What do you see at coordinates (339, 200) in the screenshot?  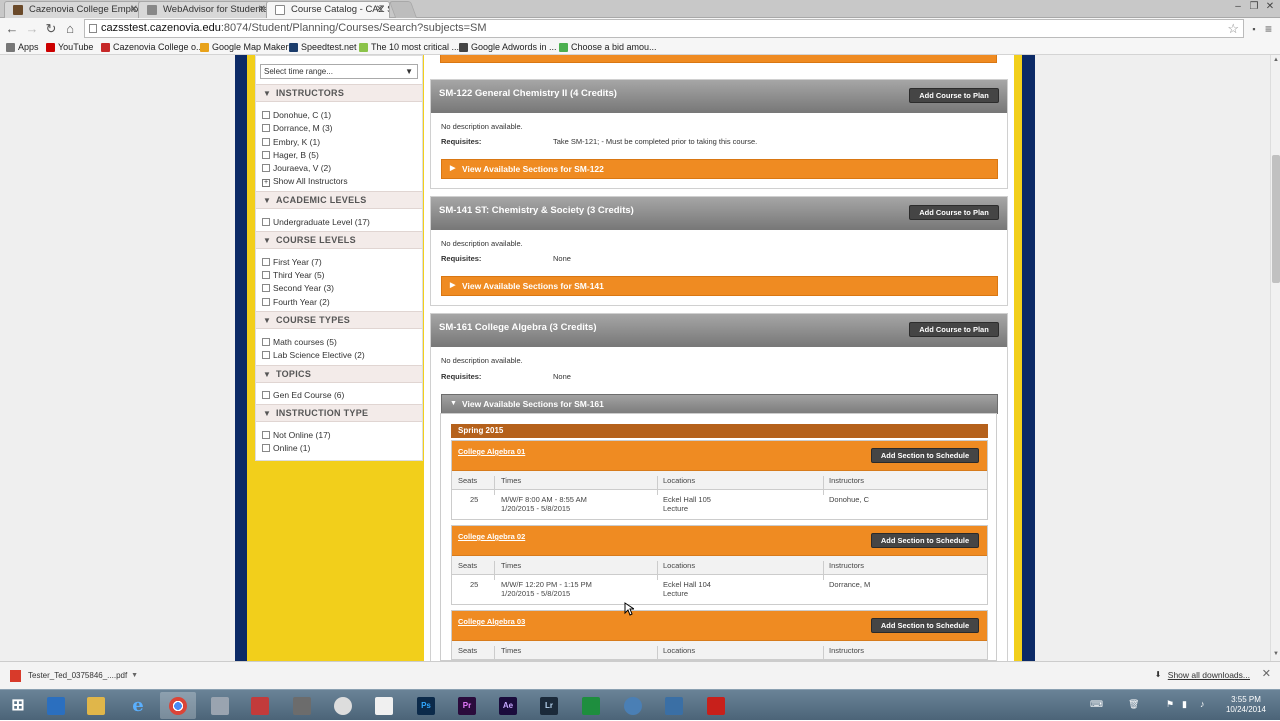 I see `facet-heading-academic-levels: ▼ ACADEMIC LEVELS` at bounding box center [339, 200].